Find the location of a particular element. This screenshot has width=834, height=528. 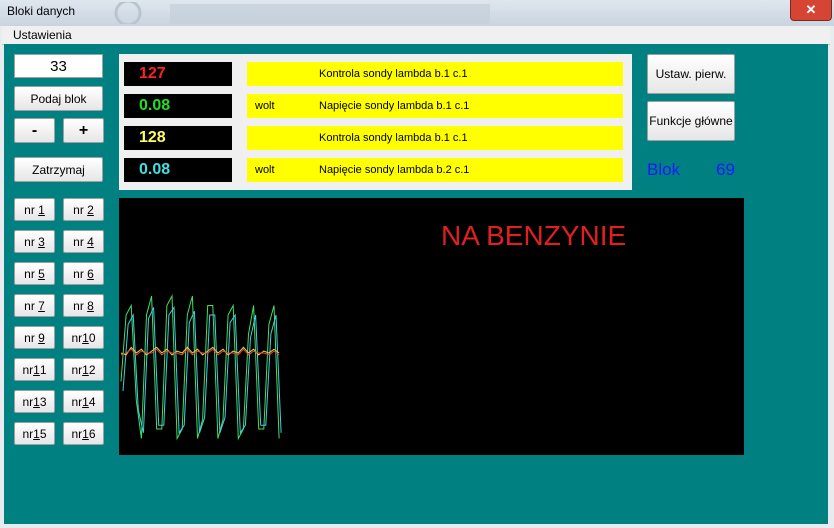

block-nr-button: nr 1 1 is located at coordinates (34, 369).